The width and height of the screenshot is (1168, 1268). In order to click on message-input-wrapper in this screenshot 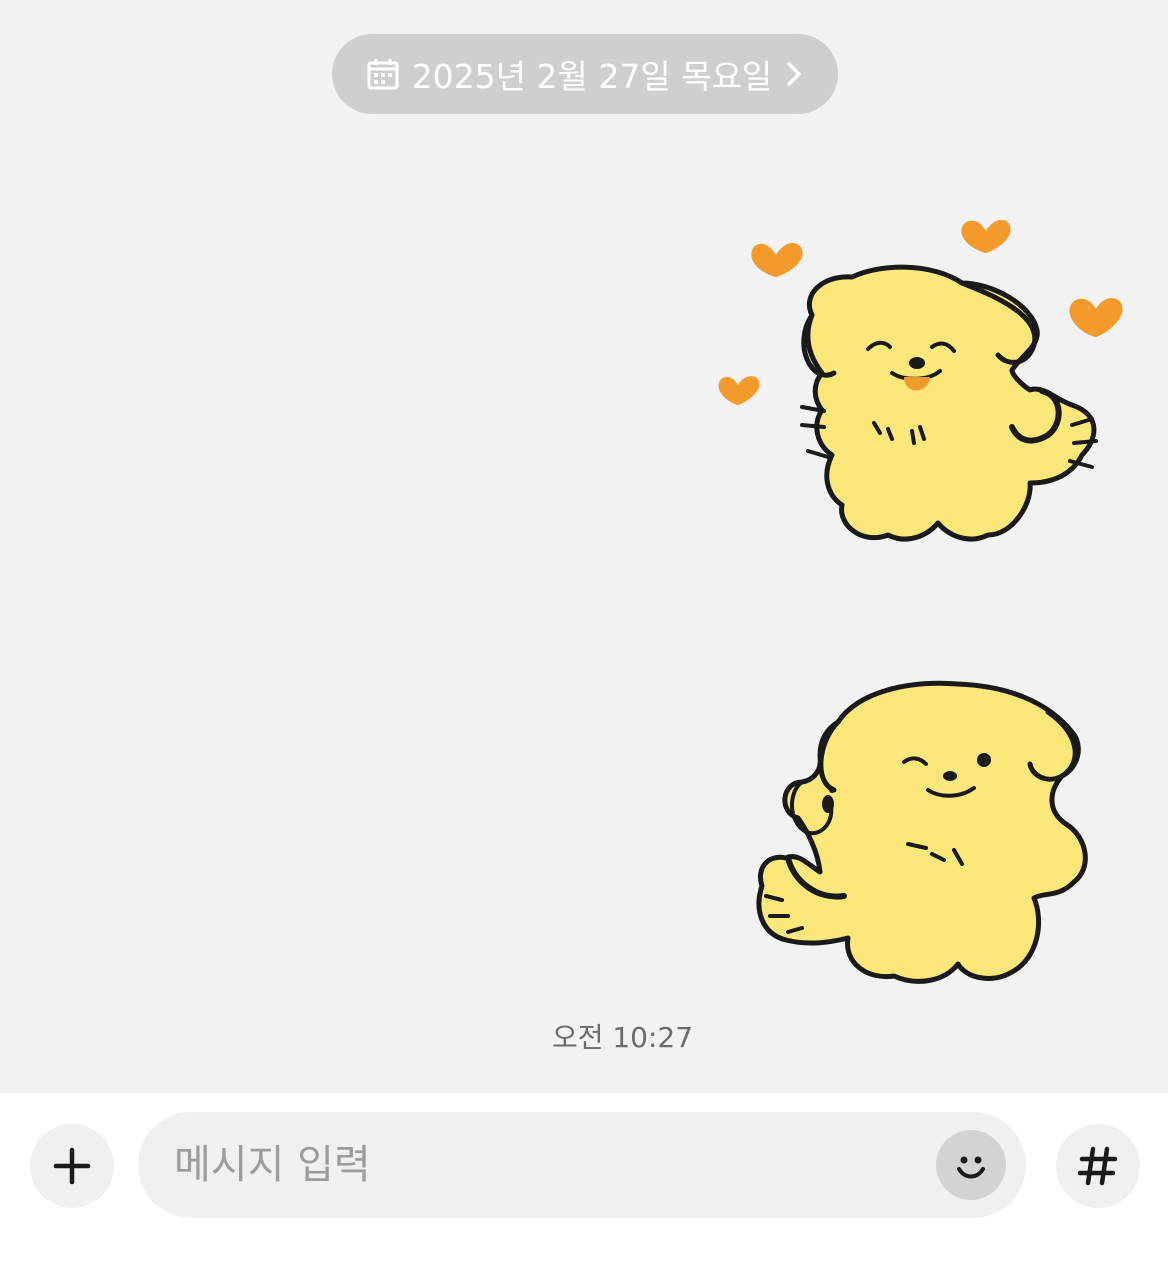, I will do `click(582, 1165)`.